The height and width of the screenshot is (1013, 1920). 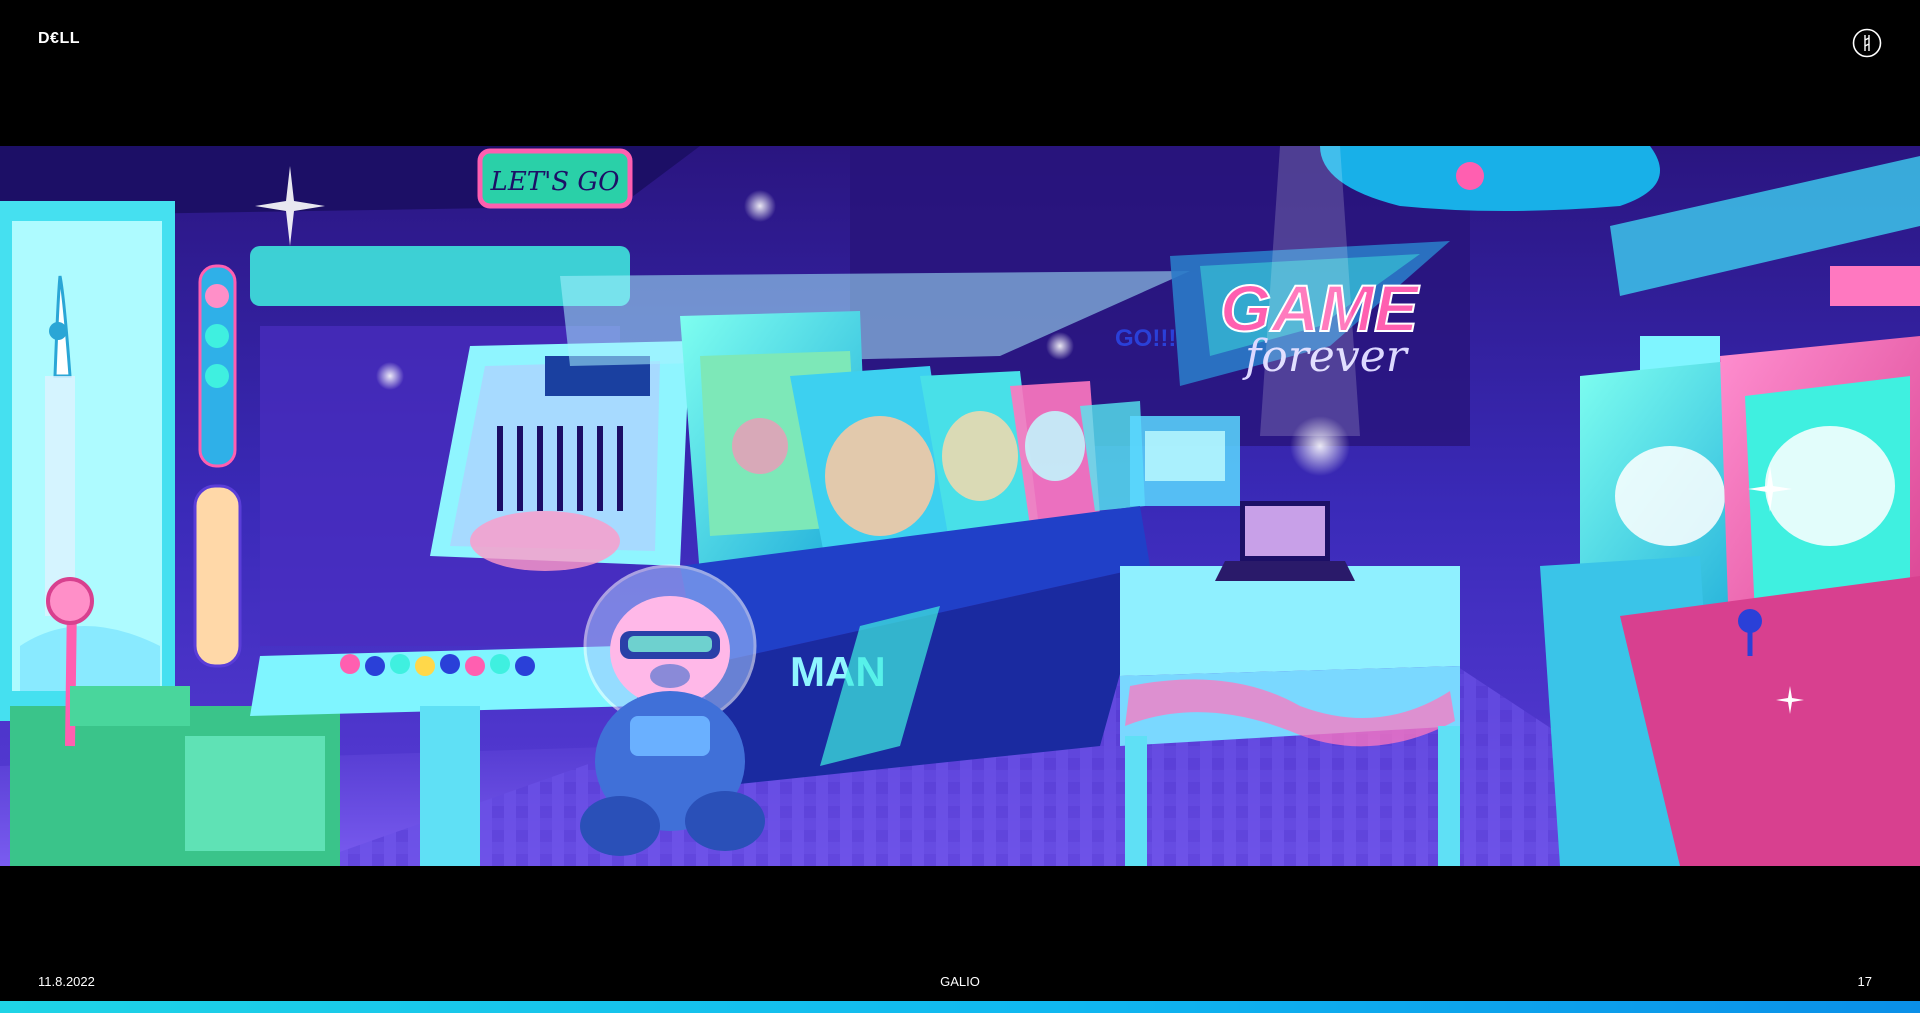 I want to click on circle-emblem-icon, so click(x=1867, y=43).